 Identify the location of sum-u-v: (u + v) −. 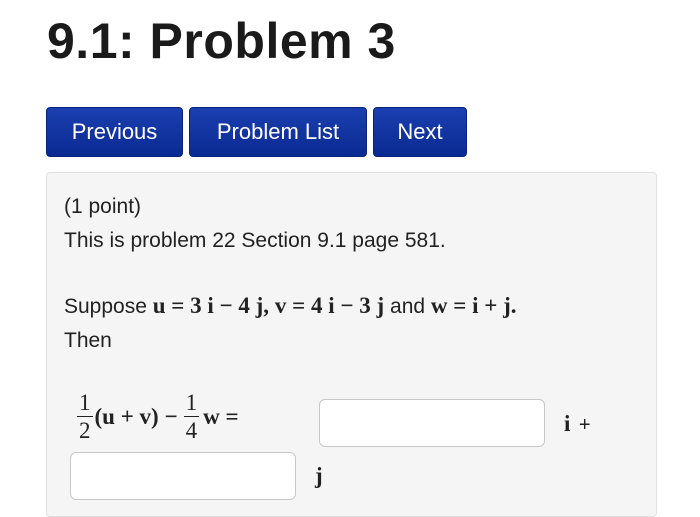
(136, 416).